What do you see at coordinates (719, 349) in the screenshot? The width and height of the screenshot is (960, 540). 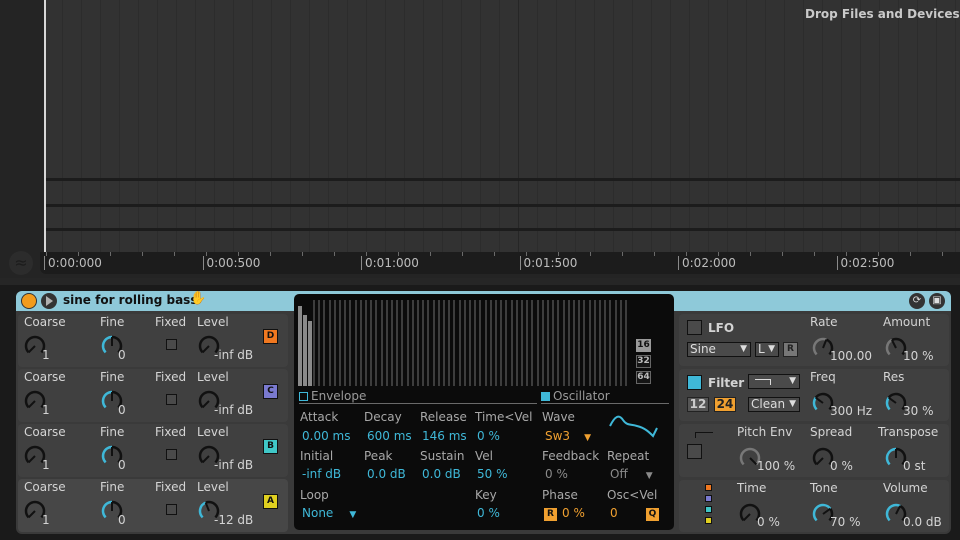 I see `lfo-wave-dropdown: Sine ▼` at bounding box center [719, 349].